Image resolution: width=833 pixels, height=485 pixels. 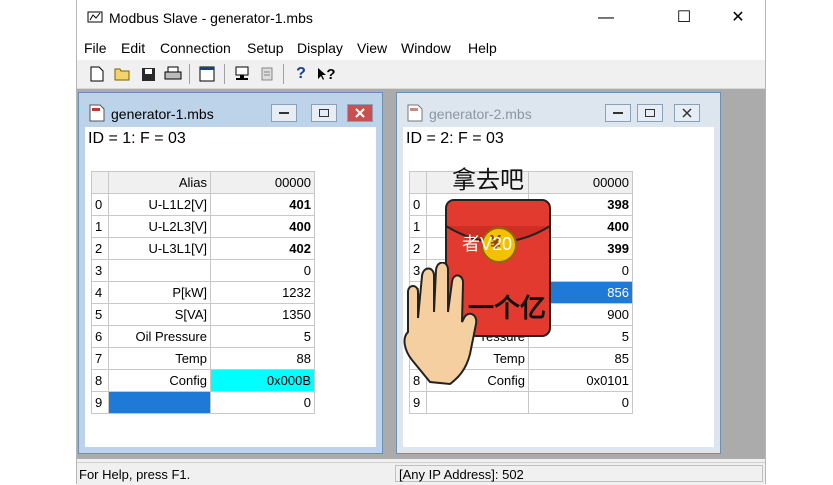 What do you see at coordinates (320, 48) in the screenshot?
I see `menu-display: Display` at bounding box center [320, 48].